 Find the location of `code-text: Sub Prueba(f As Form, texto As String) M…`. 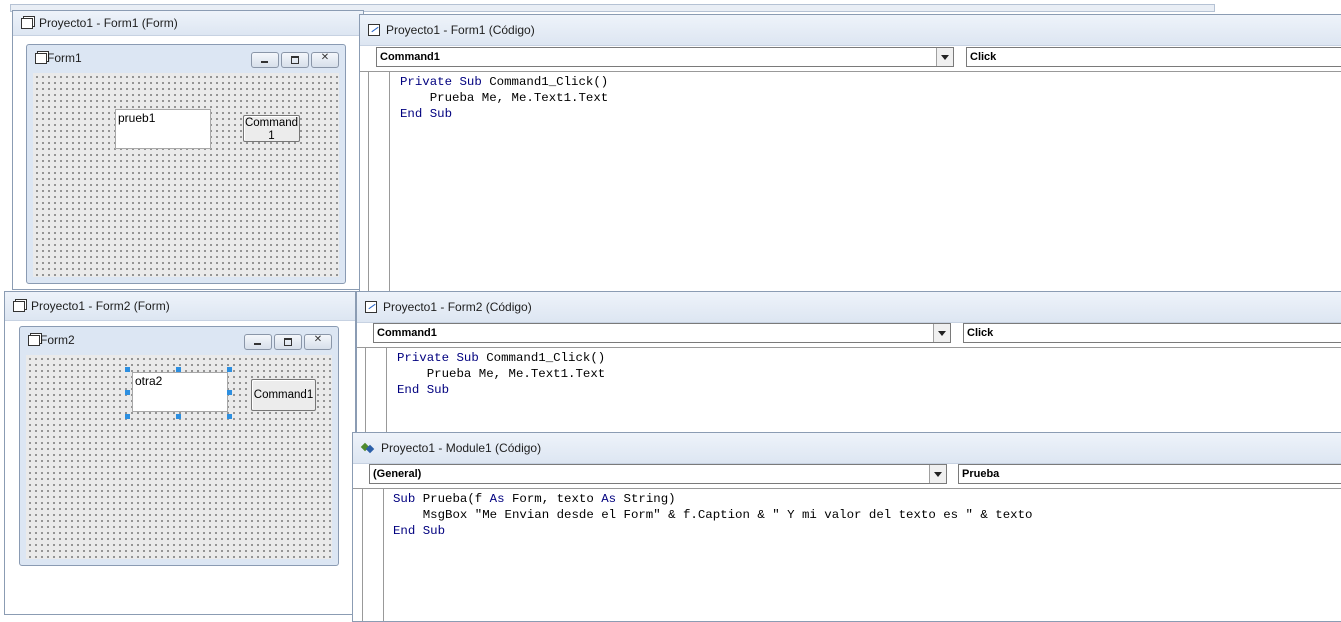

code-text: Sub Prueba(f As Form, texto As String) M… is located at coordinates (712, 515).